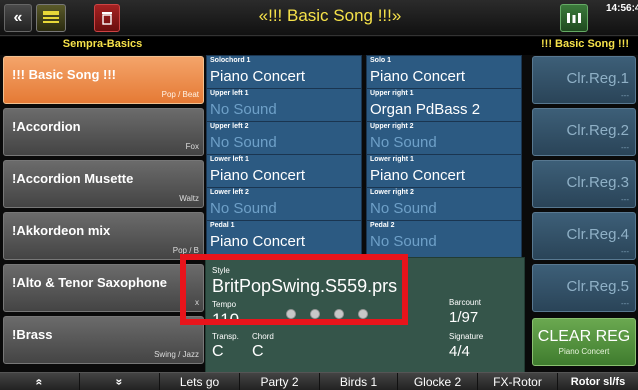 The width and height of the screenshot is (638, 390). I want to click on bottom-bar-button: FX-Rotor, so click(518, 381).